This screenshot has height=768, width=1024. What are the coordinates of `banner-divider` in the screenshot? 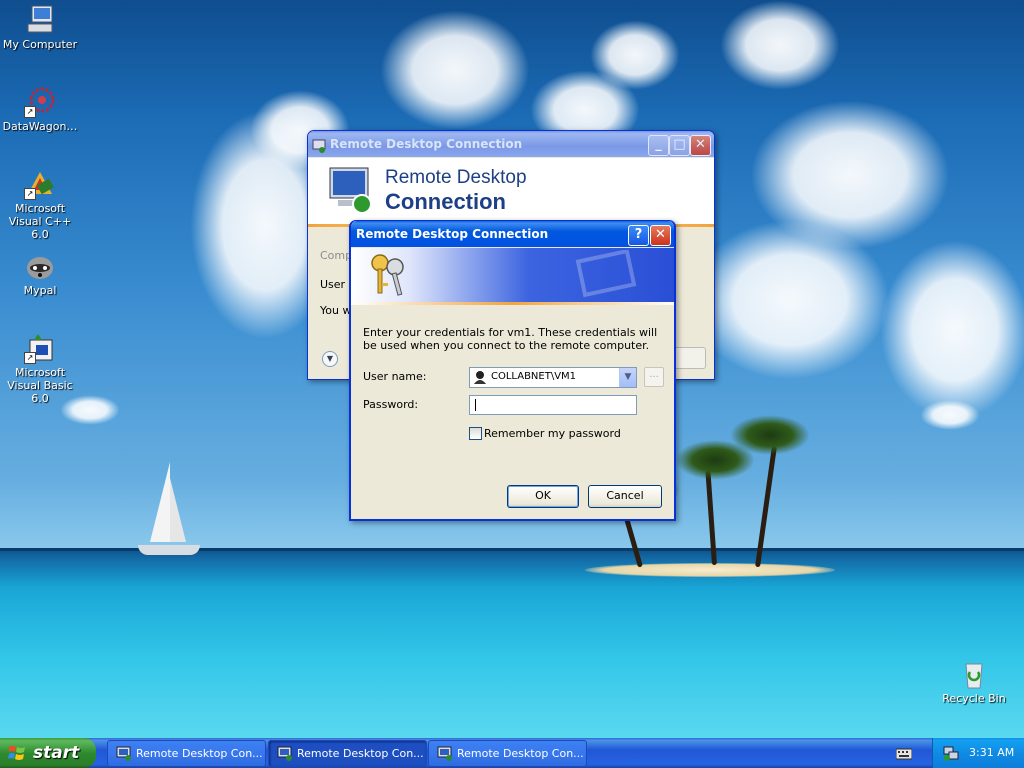 It's located at (512, 303).